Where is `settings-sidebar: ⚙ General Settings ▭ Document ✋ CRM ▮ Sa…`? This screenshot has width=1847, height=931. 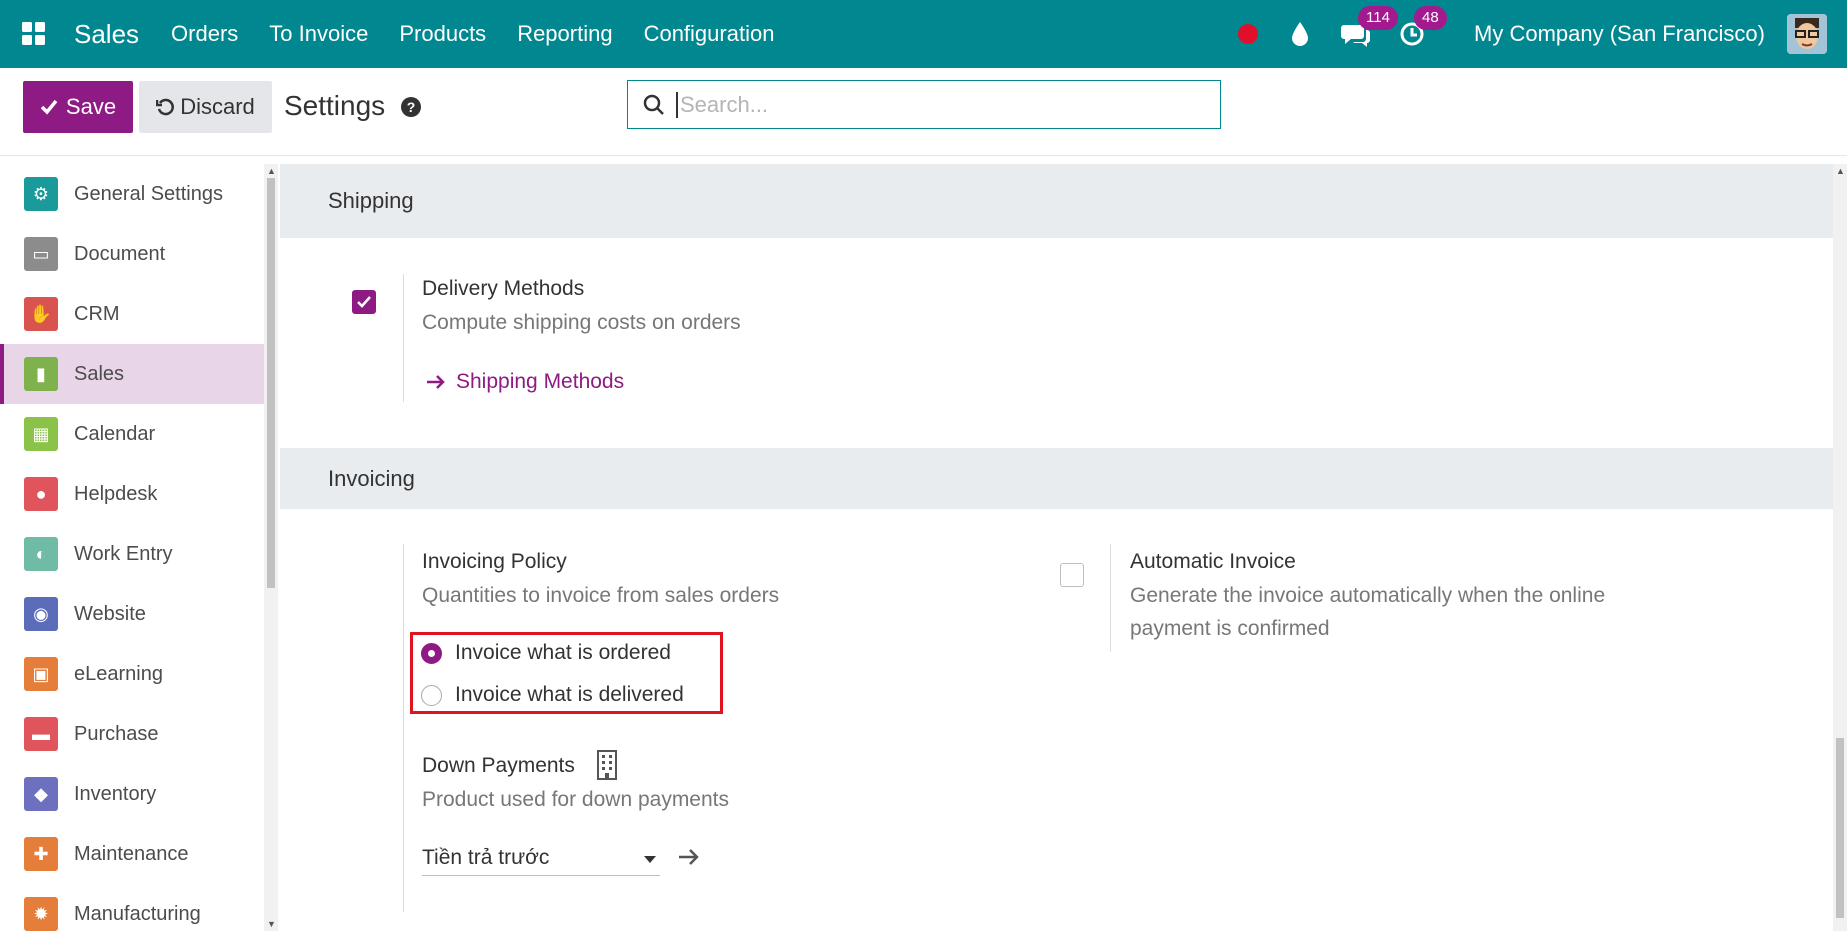
settings-sidebar: ⚙ General Settings ▭ Document ✋ CRM ▮ Sa… is located at coordinates (135, 547).